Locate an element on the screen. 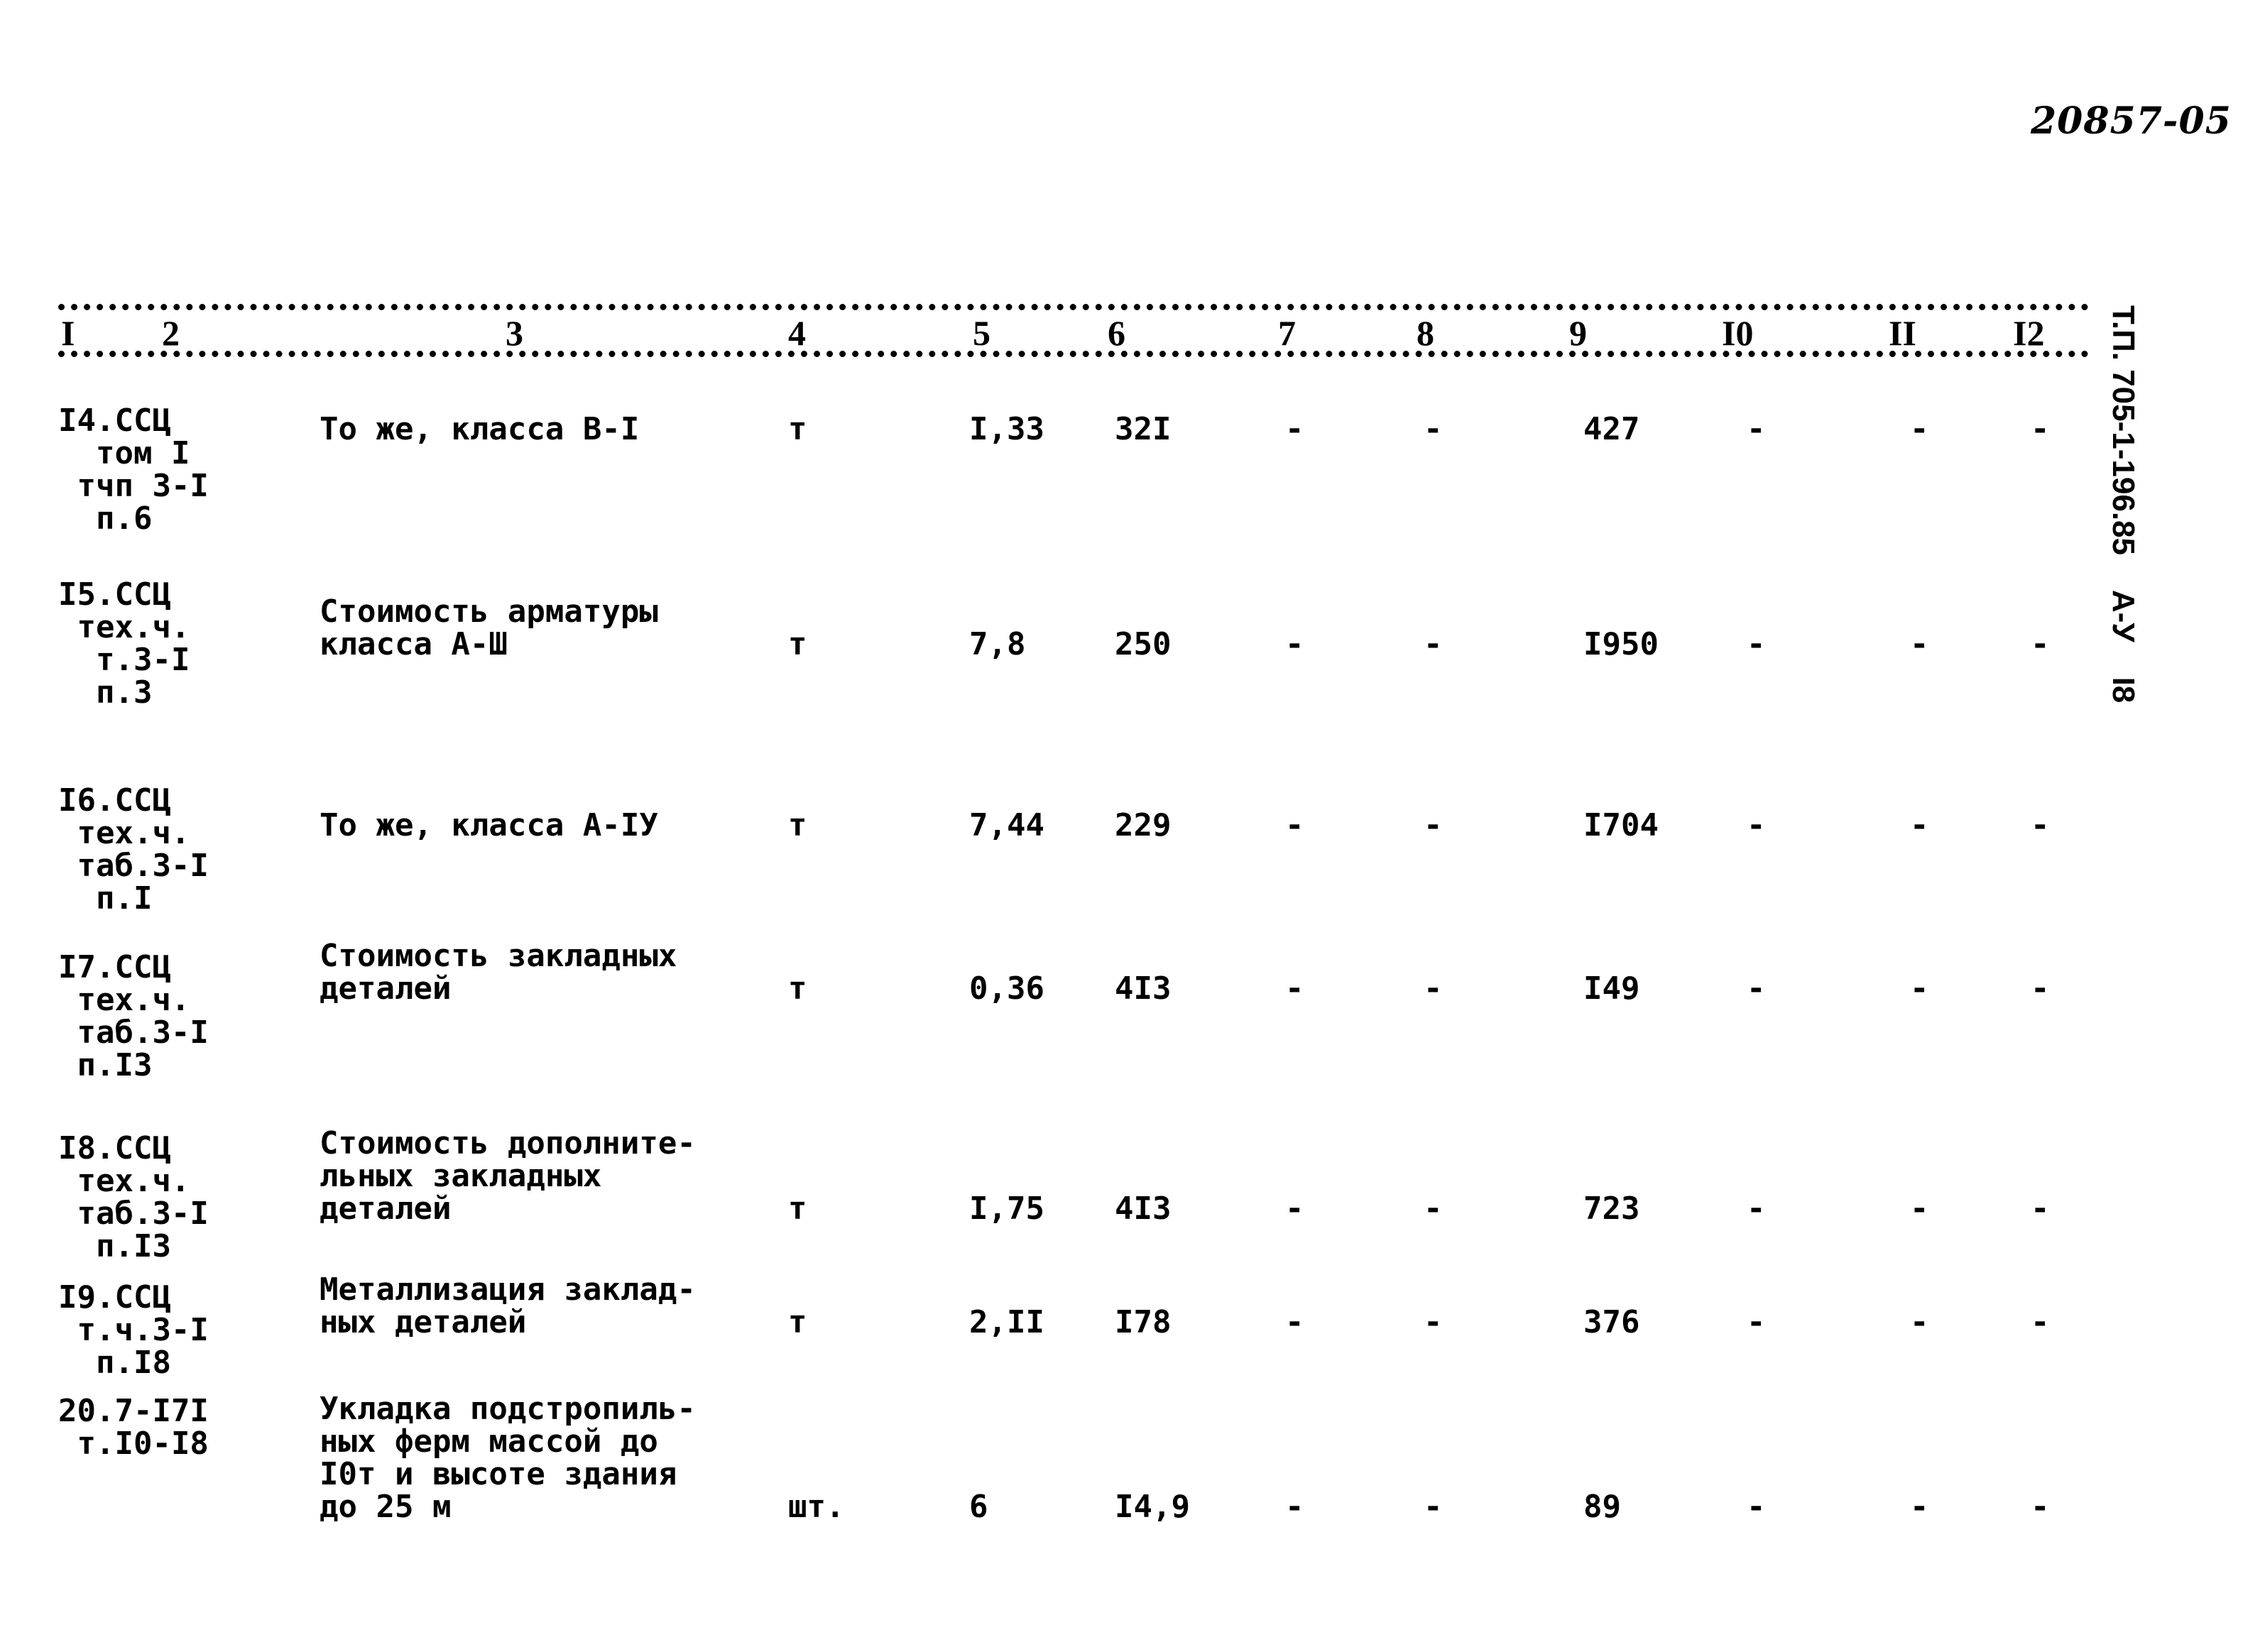 The width and height of the screenshot is (2265, 1652). column-header: I is located at coordinates (68, 333).